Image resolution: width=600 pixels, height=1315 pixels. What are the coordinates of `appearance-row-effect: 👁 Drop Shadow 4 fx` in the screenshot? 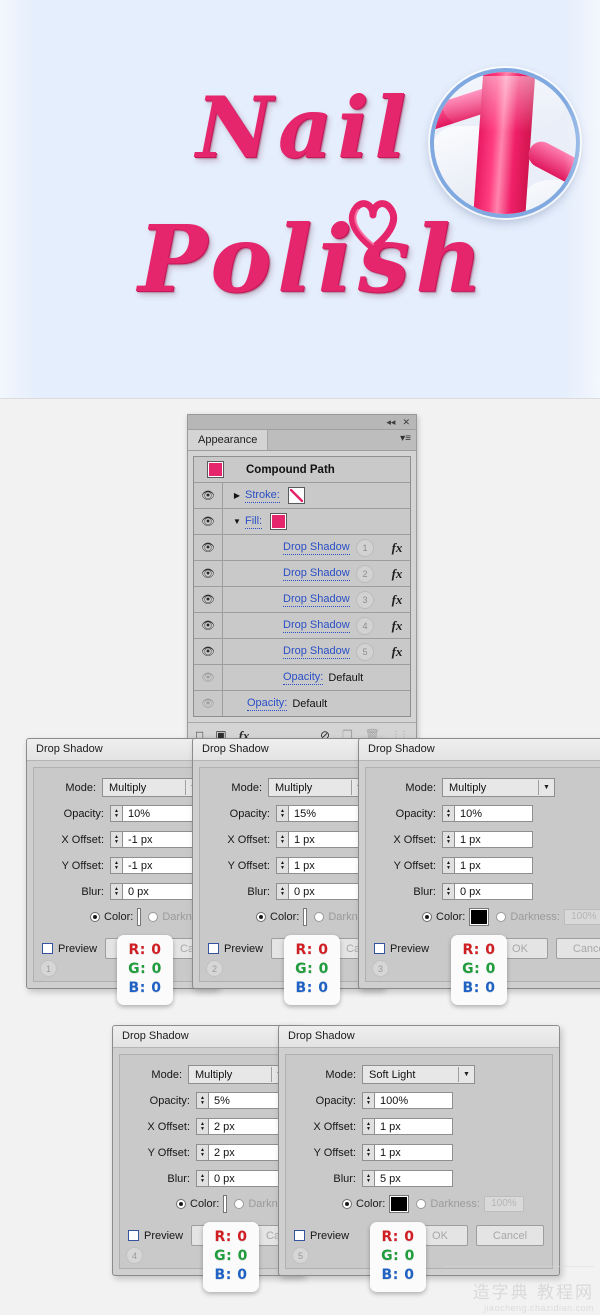 It's located at (302, 626).